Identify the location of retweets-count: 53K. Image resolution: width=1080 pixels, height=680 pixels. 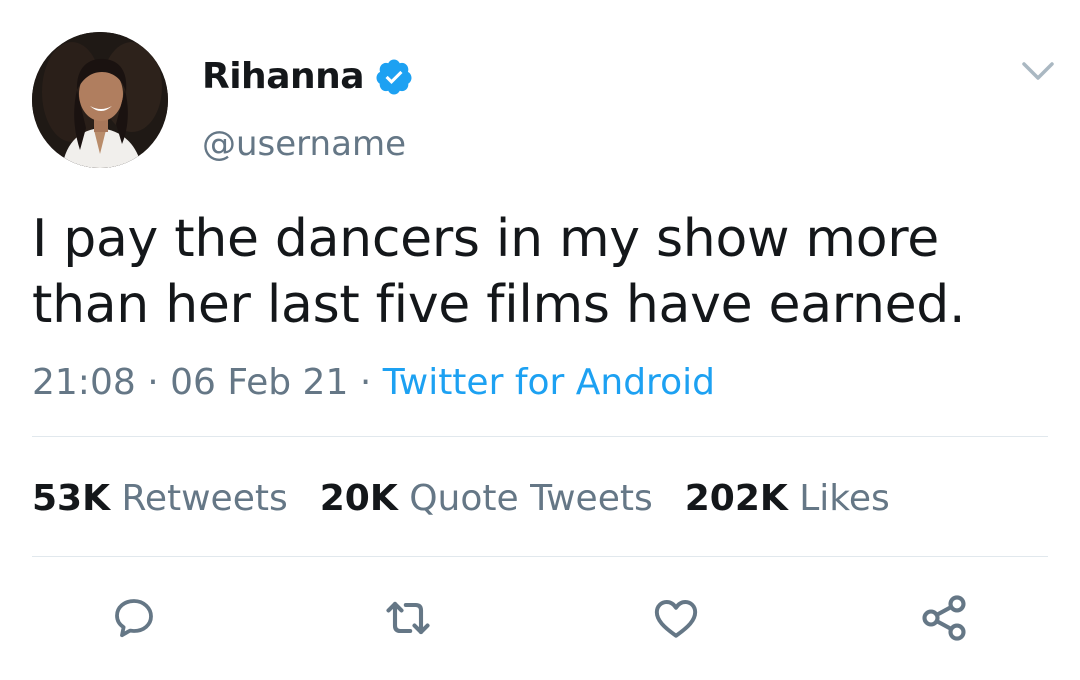
(71, 498).